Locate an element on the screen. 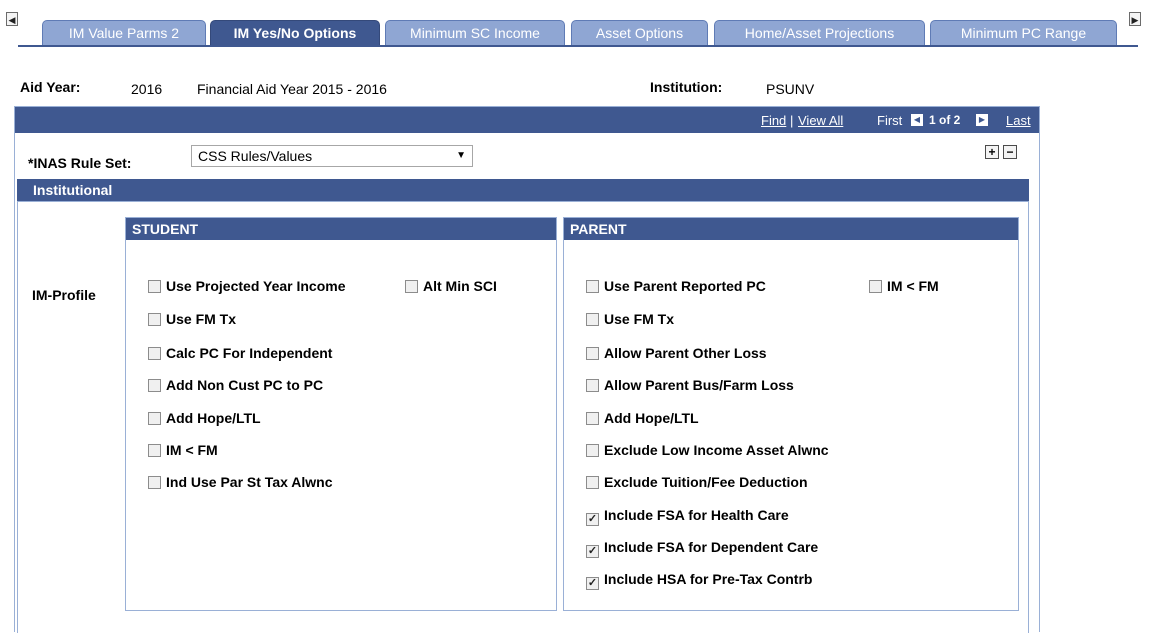 The height and width of the screenshot is (633, 1151). checkbox-calc-pc-for-independent: Calc PC For Independent is located at coordinates (240, 353).